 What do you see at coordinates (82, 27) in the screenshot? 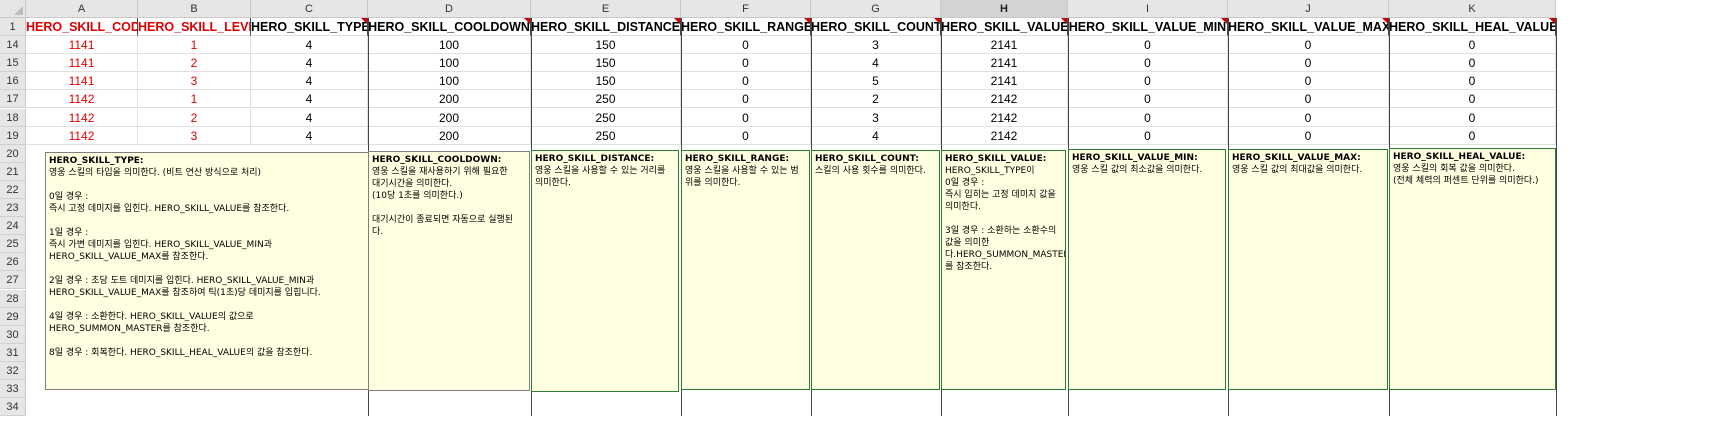
I see `header-cell-hero-skill-code: HERO_SKILL_CODE` at bounding box center [82, 27].